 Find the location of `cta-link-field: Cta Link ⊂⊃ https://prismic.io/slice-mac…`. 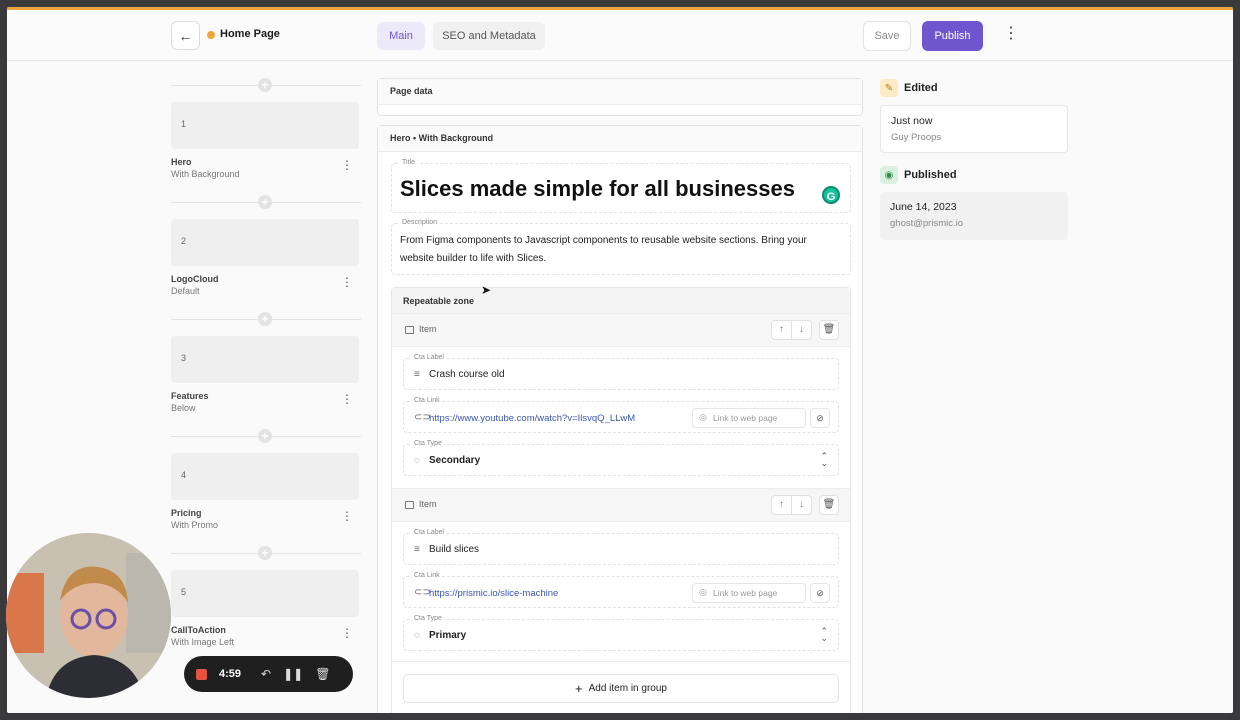

cta-link-field: Cta Link ⊂⊃ https://prismic.io/slice-mac… is located at coordinates (621, 590).